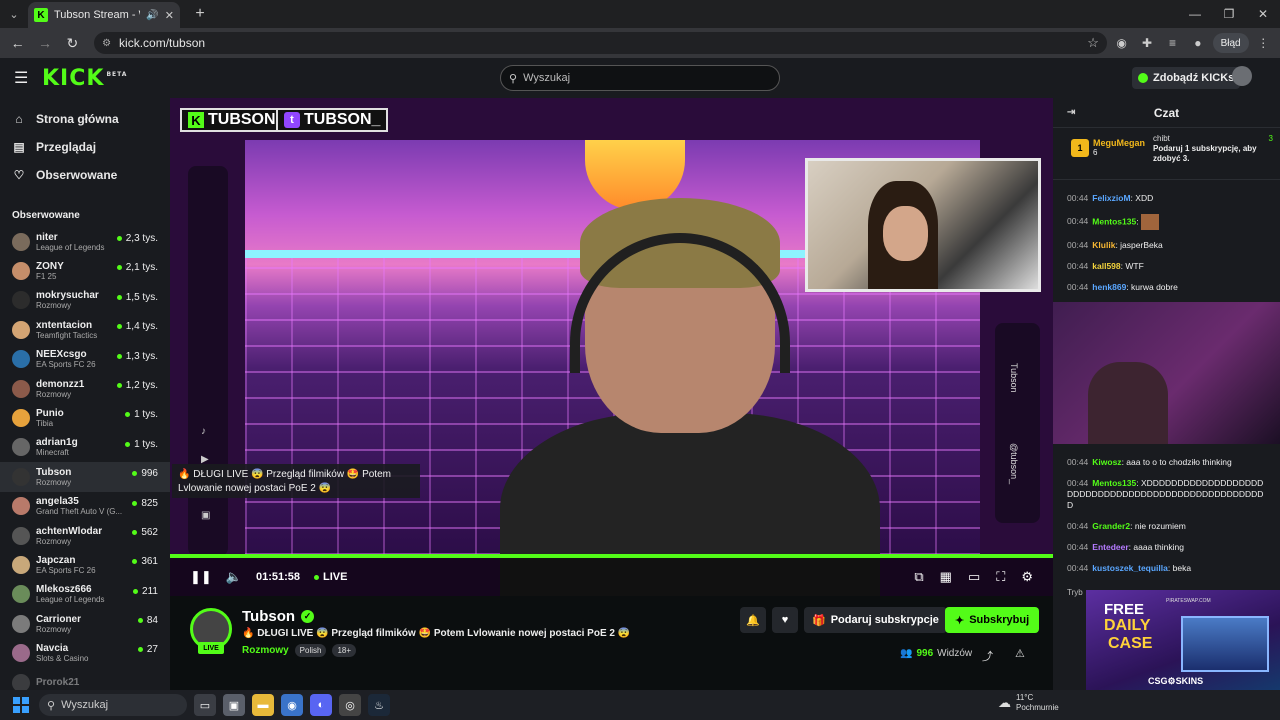  I want to click on clip-icon: ▦, so click(946, 577).